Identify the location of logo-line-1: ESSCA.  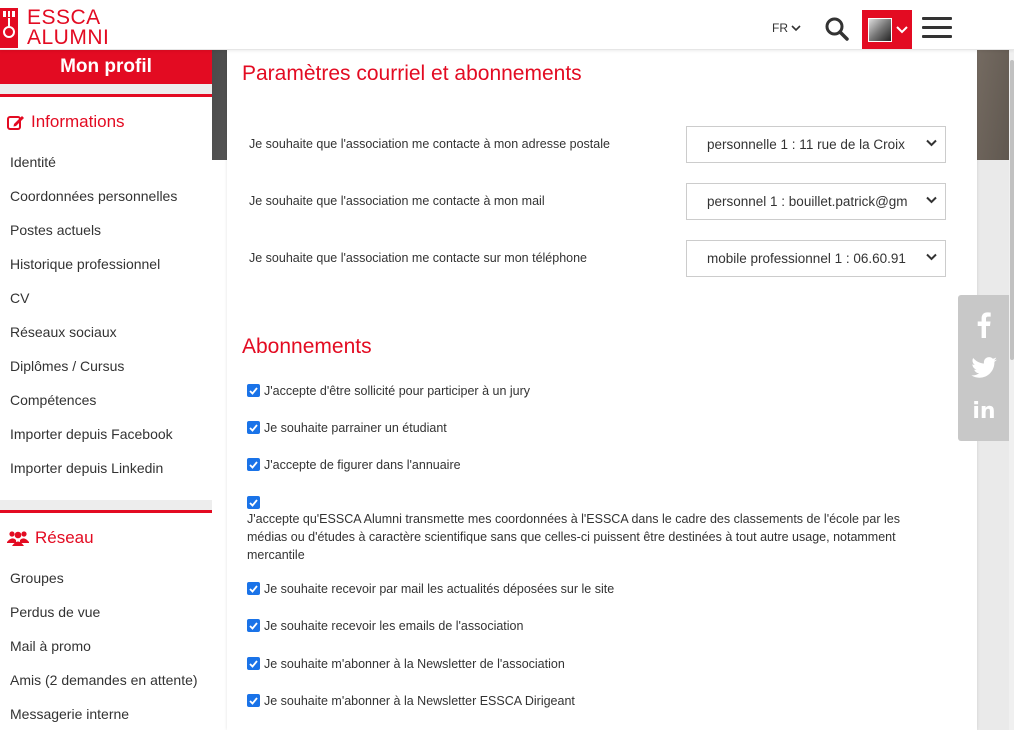
(64, 18).